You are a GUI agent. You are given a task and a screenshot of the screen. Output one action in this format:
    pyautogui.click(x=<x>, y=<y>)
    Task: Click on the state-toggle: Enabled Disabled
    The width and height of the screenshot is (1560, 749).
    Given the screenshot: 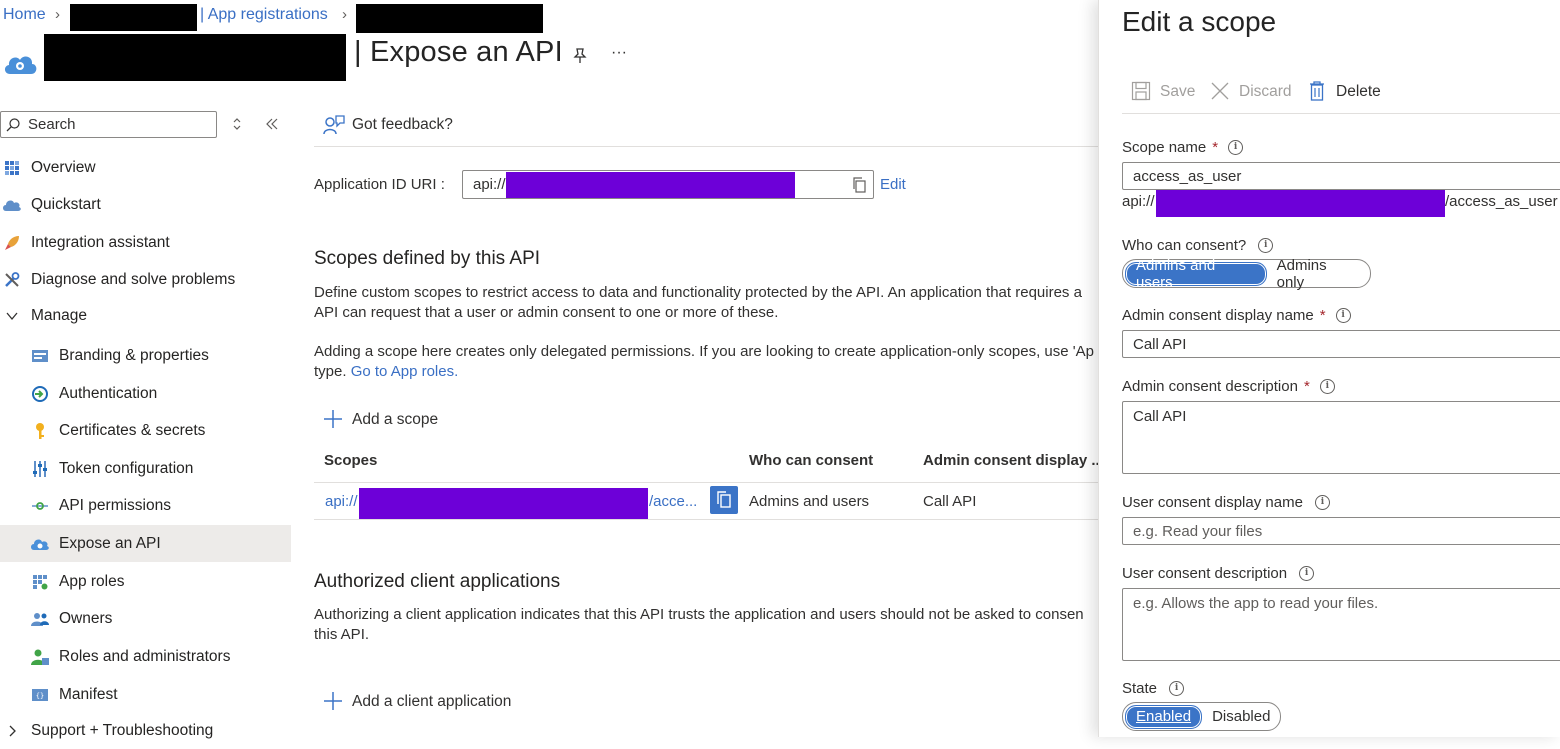 What is the action you would take?
    pyautogui.click(x=1201, y=716)
    